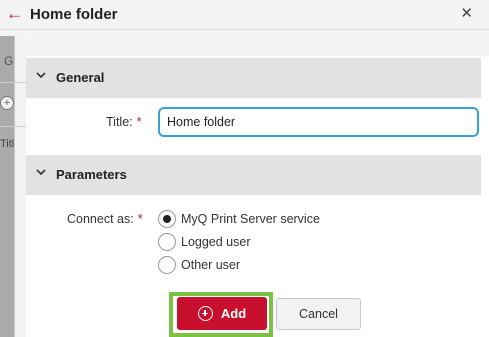 The image size is (489, 337). I want to click on background-add-icon: +, so click(7, 103).